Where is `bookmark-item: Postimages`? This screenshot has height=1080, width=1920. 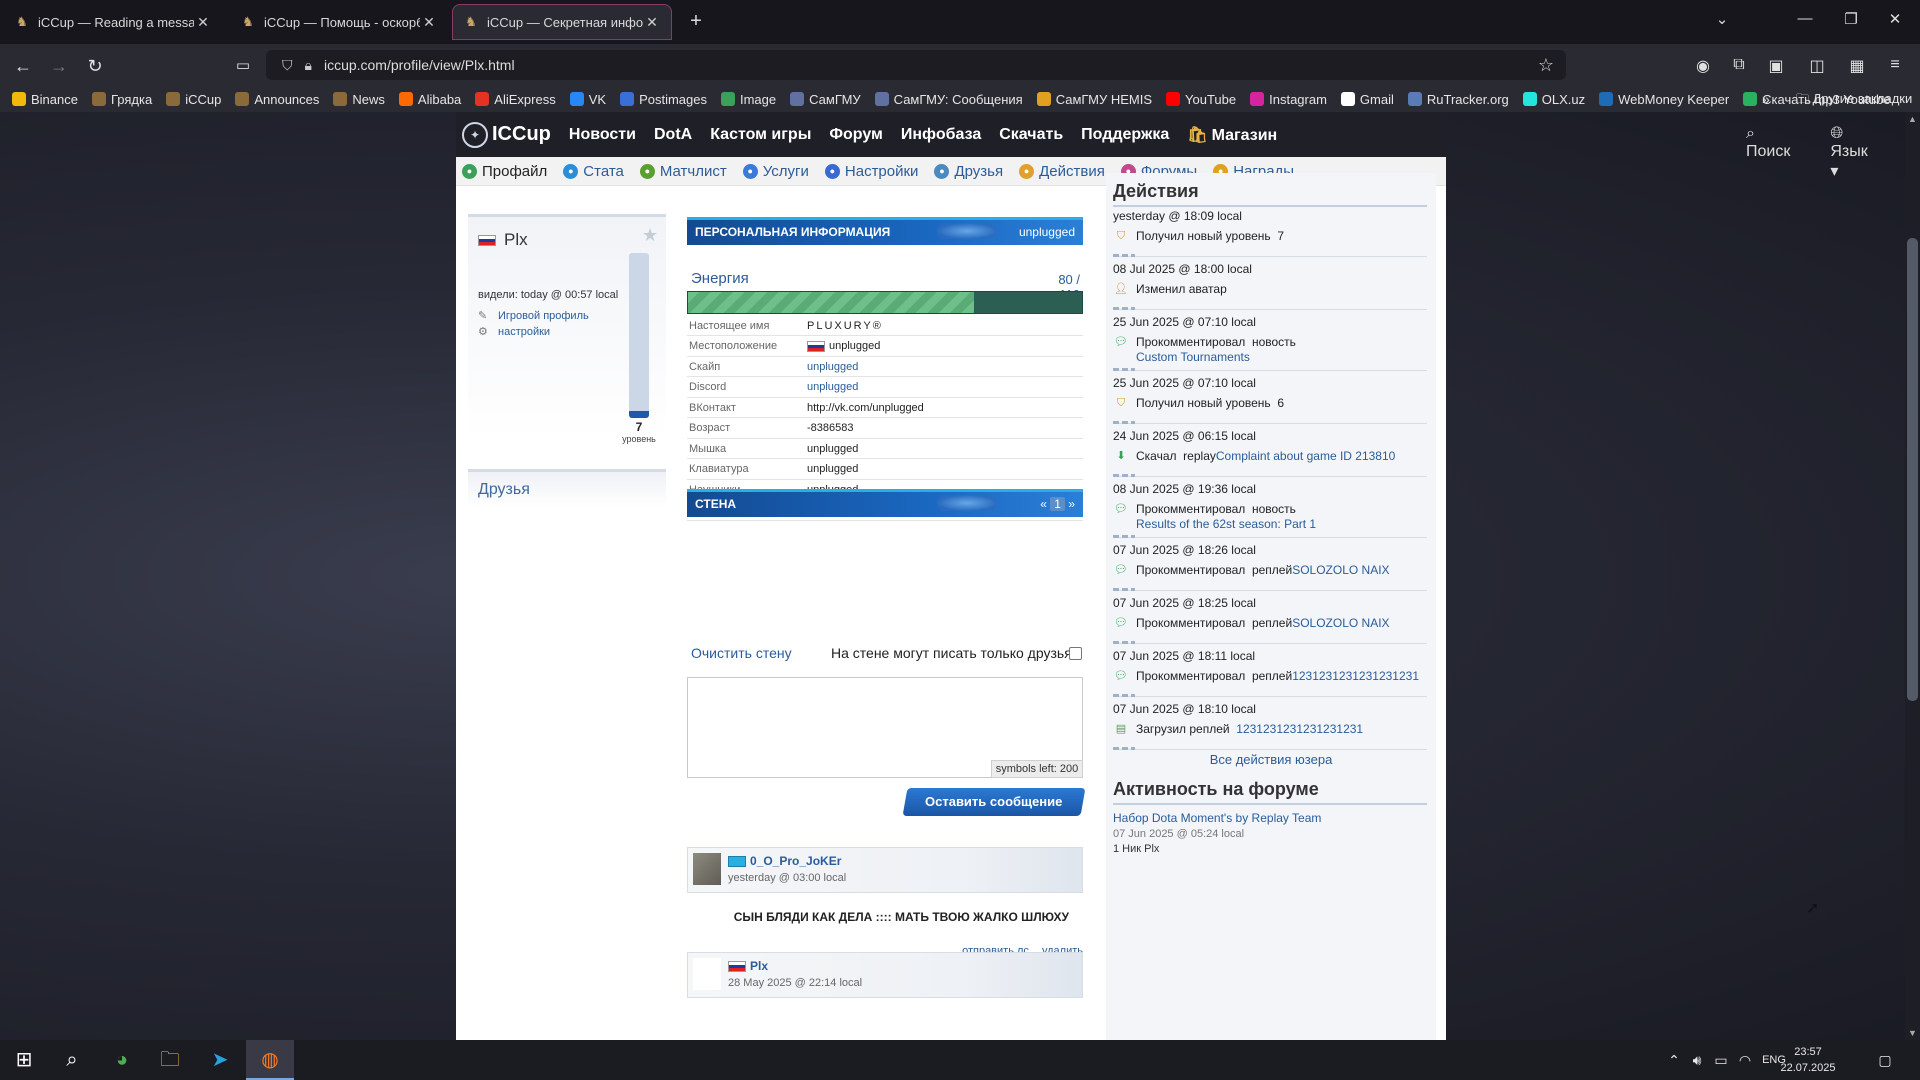
bookmark-item: Postimages is located at coordinates (663, 99).